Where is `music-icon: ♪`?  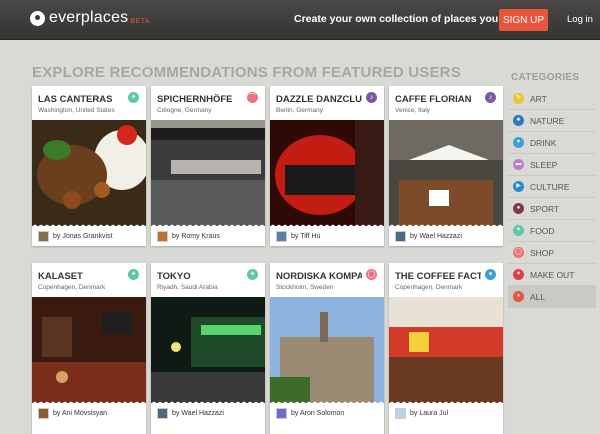 music-icon: ♪ is located at coordinates (371, 97).